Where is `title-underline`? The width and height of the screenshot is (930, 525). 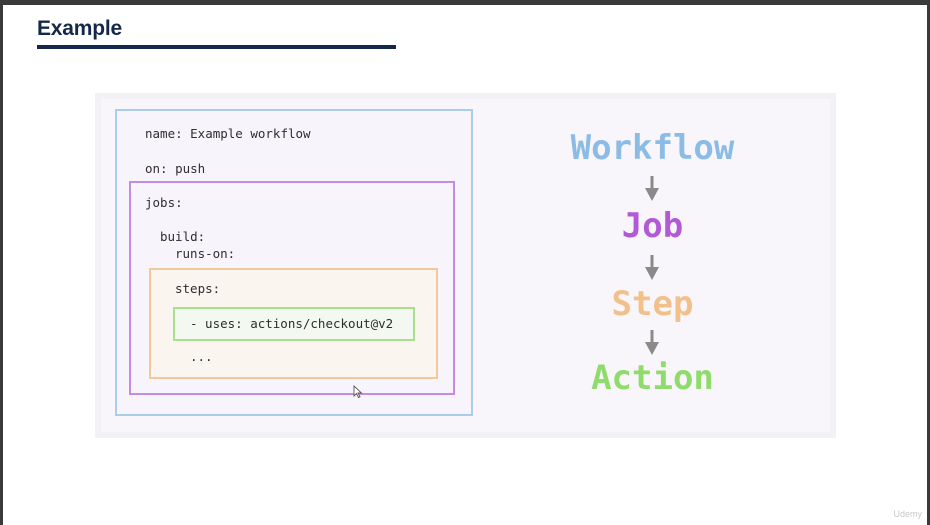
title-underline is located at coordinates (216, 47).